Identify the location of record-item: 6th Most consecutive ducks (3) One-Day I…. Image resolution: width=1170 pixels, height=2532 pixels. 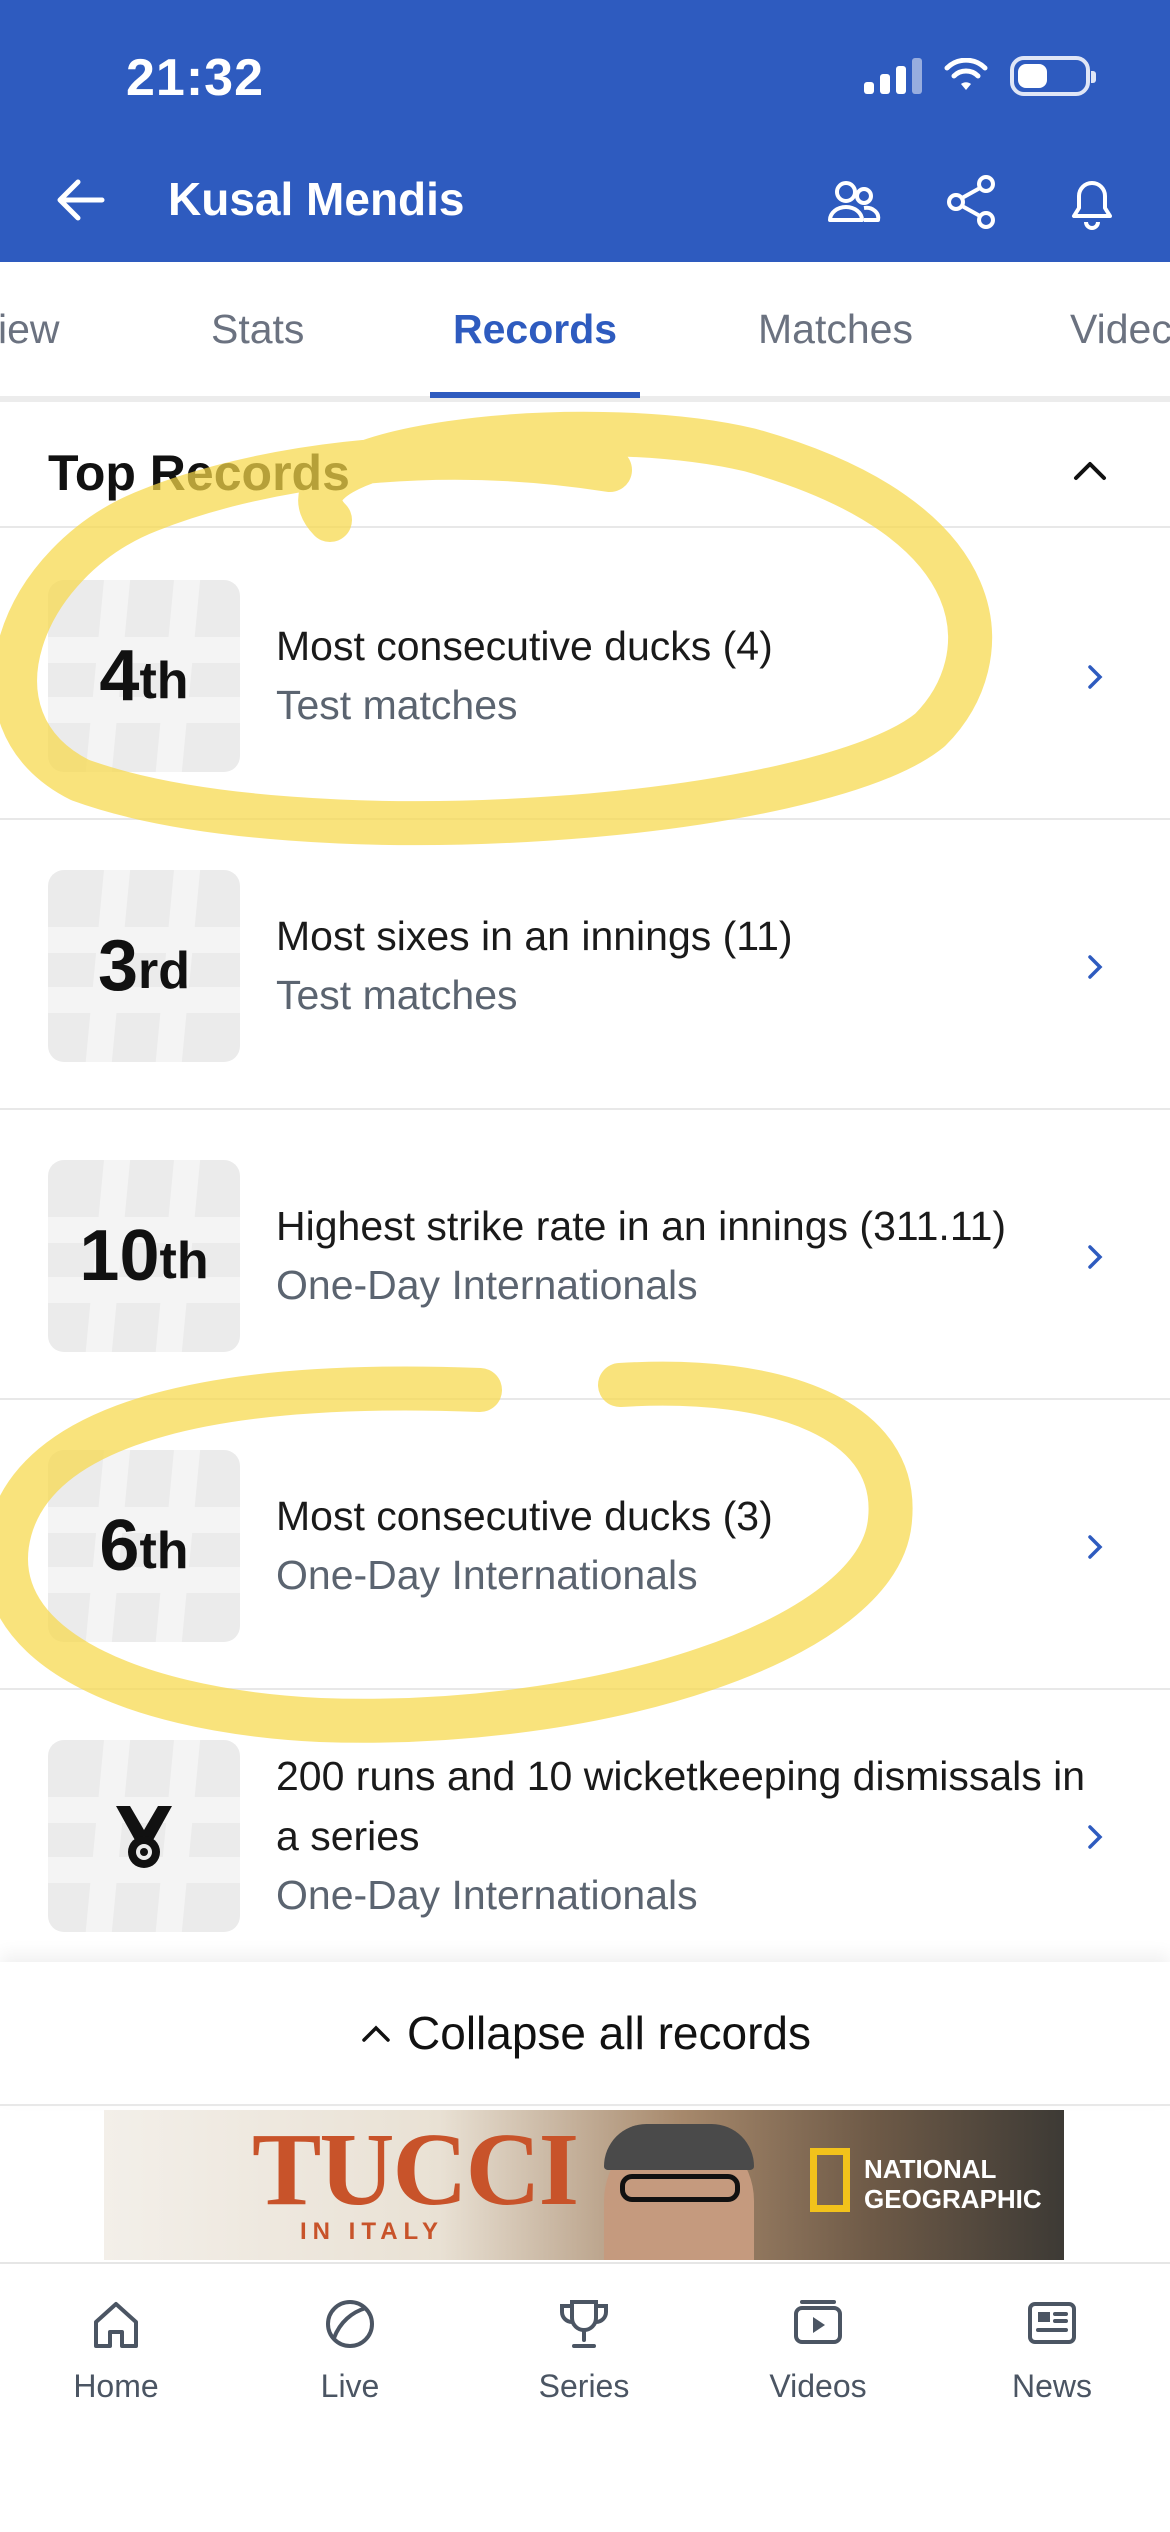
(585, 1545).